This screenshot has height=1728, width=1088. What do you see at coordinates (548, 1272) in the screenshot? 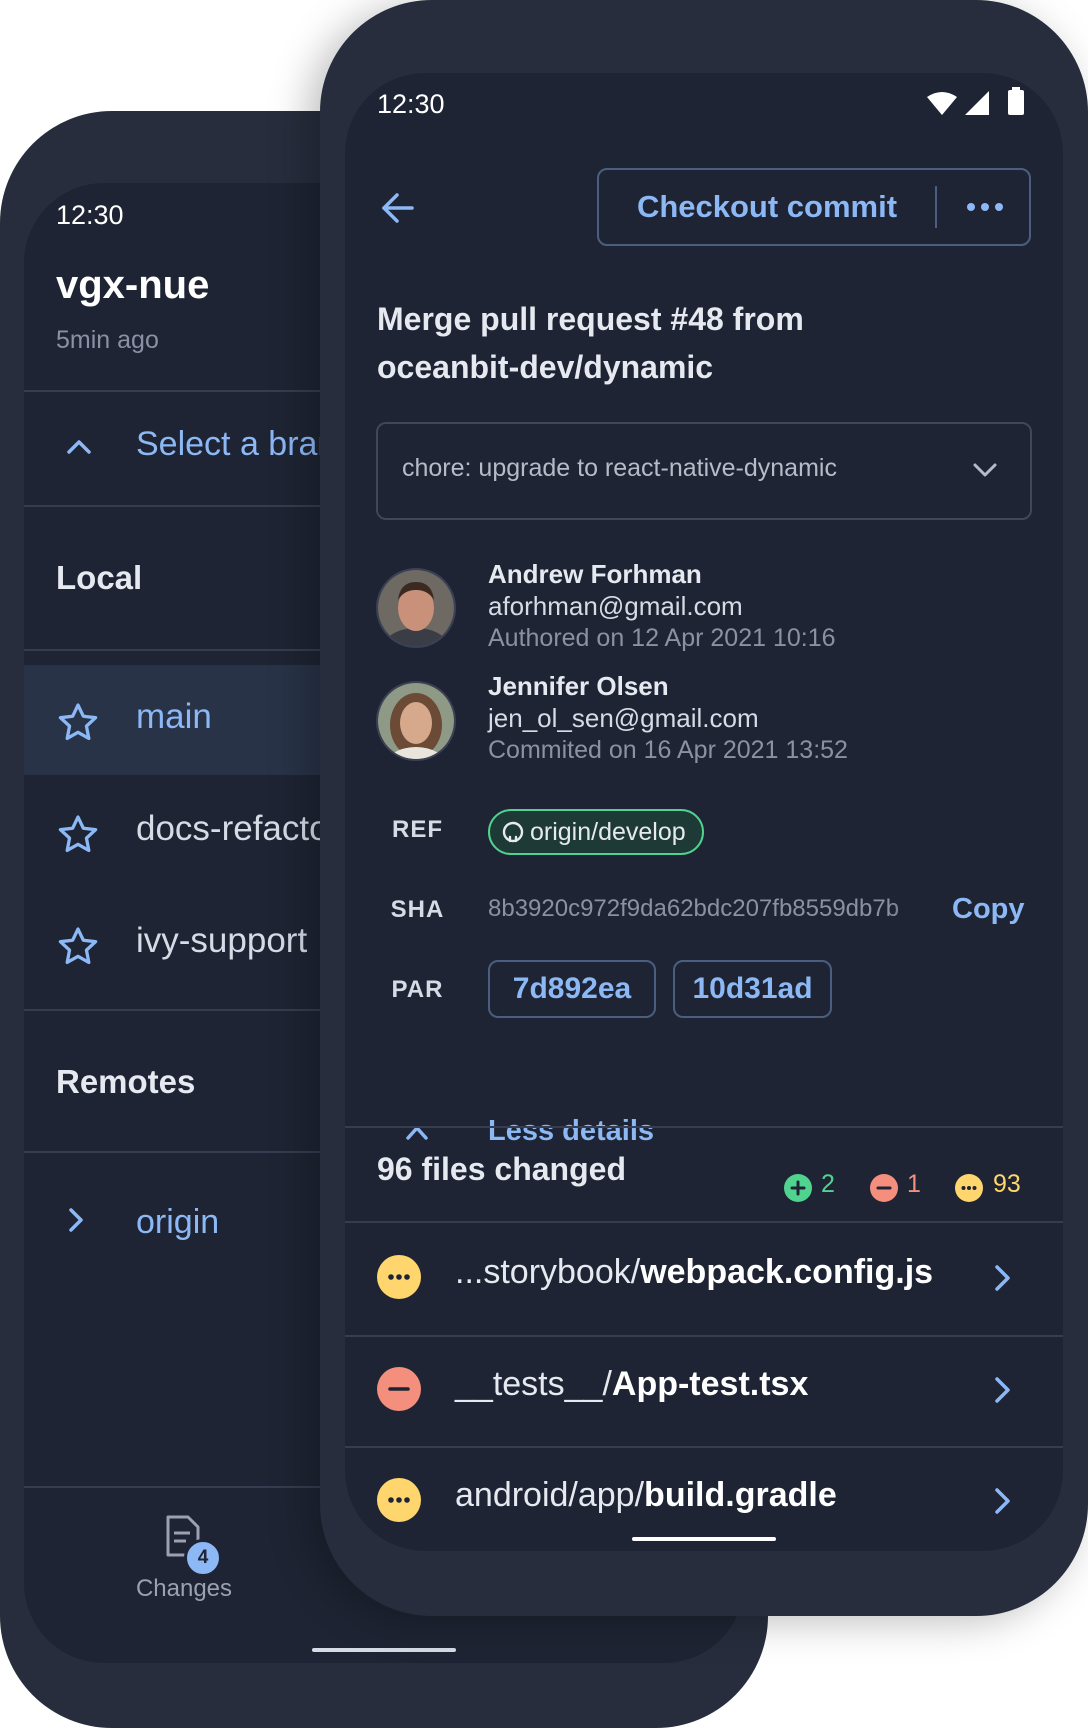
I see `file-dir: ...storybook/` at bounding box center [548, 1272].